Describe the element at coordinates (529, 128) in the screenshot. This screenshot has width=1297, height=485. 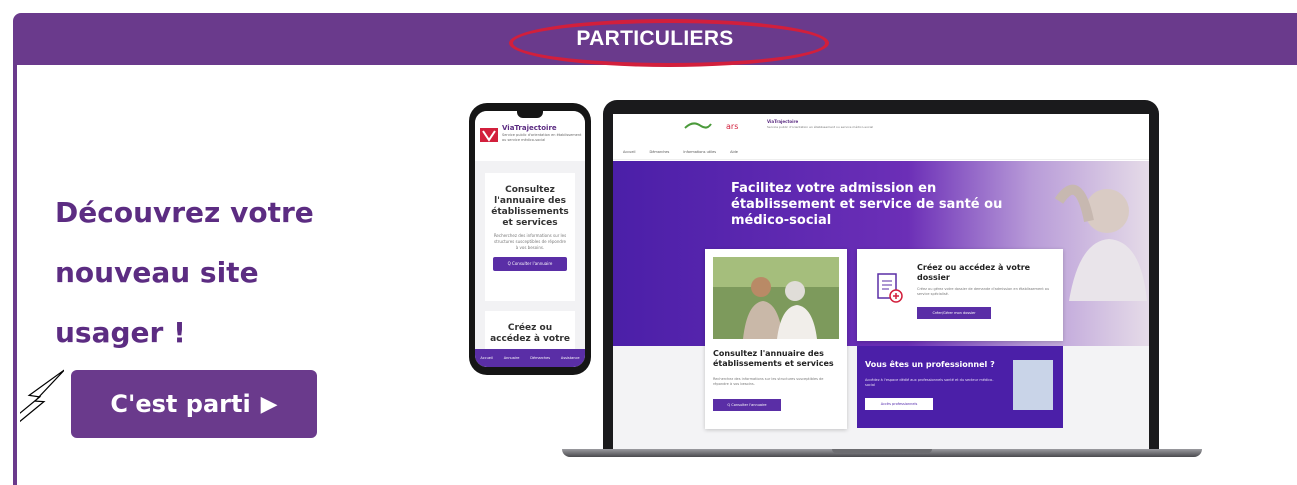
I see `phone-brand: ViaTrajectoire` at that location.